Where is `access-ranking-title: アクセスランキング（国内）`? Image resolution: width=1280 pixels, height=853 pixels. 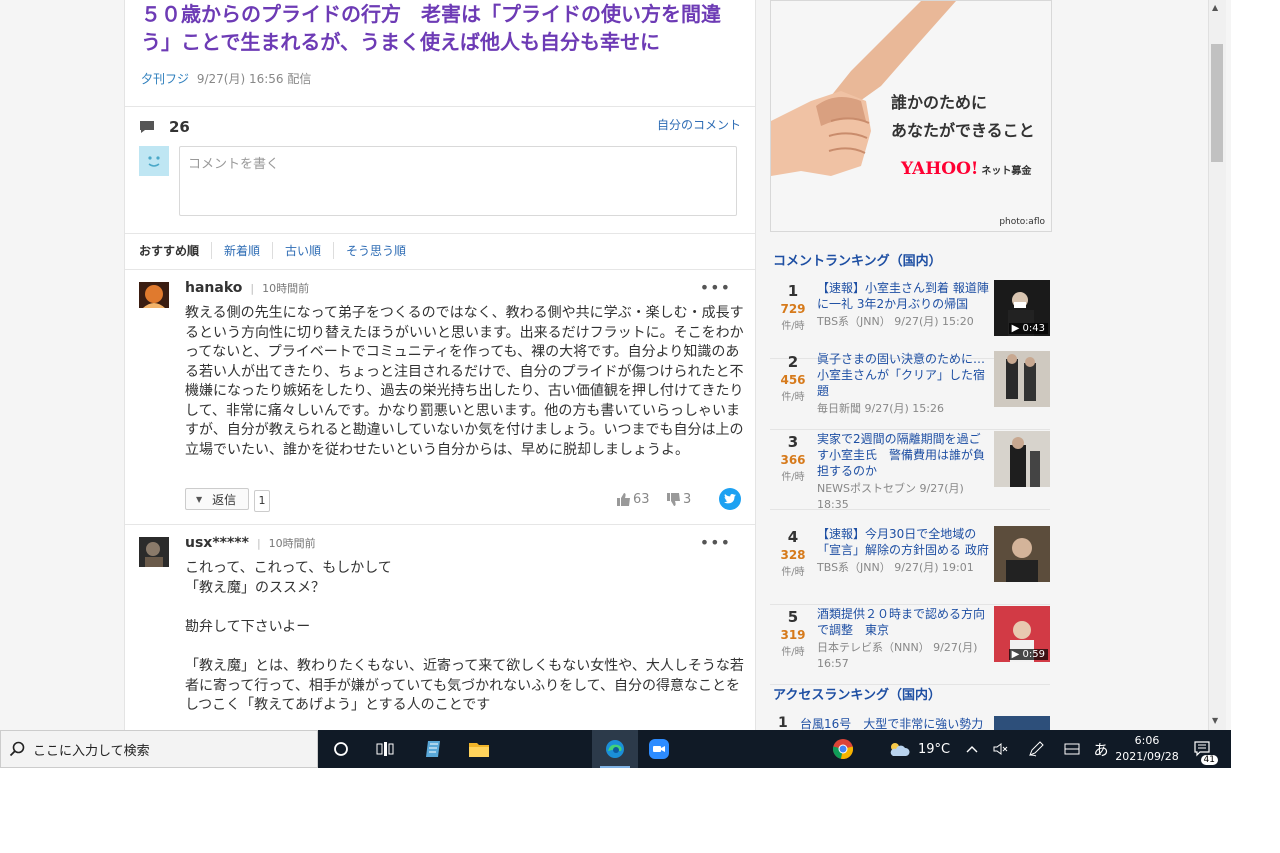 access-ranking-title: アクセスランキング（国内） is located at coordinates (857, 693).